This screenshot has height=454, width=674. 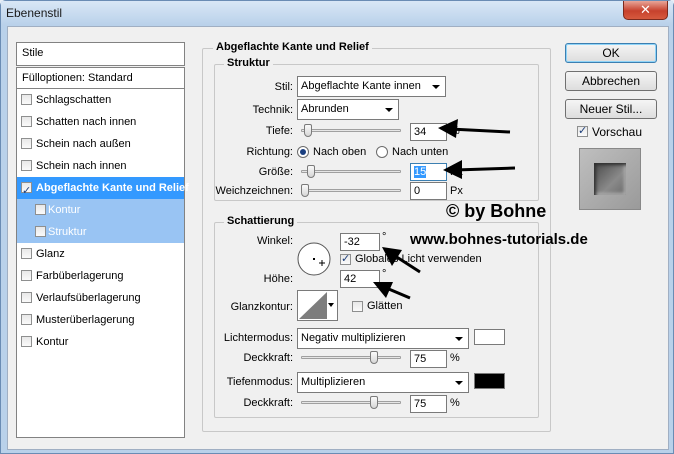 I want to click on size-value: 15, so click(x=420, y=172).